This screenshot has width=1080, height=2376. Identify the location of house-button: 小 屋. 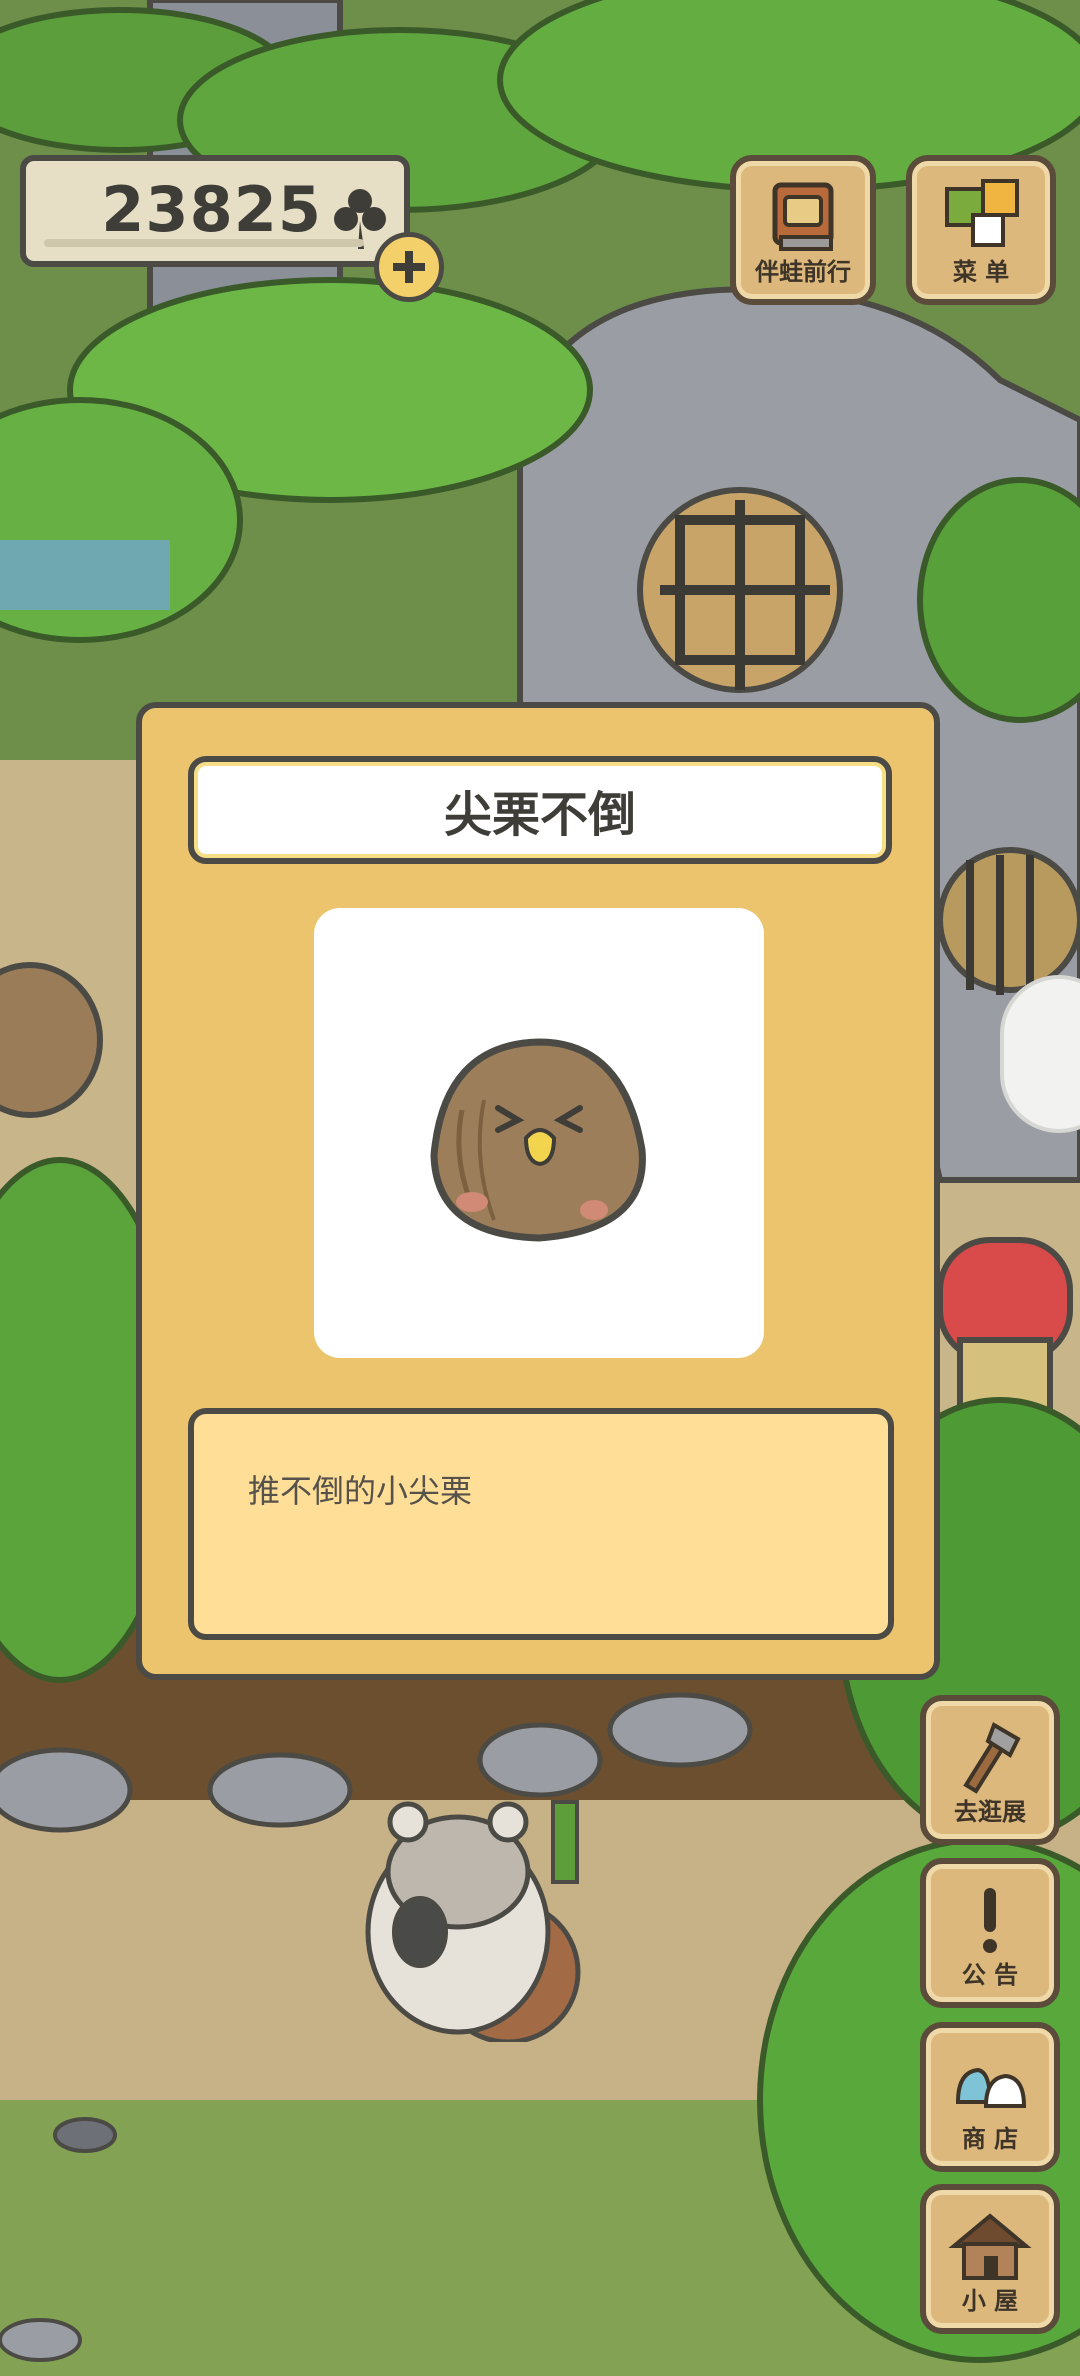
(990, 2259).